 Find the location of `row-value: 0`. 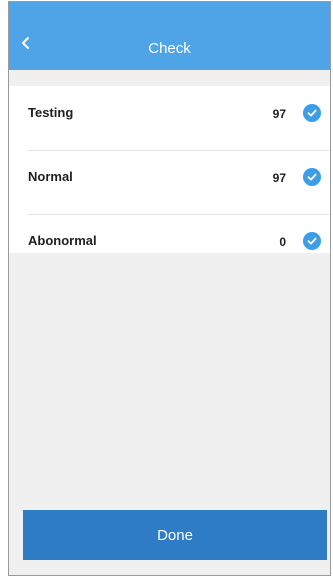

row-value: 0 is located at coordinates (282, 242).